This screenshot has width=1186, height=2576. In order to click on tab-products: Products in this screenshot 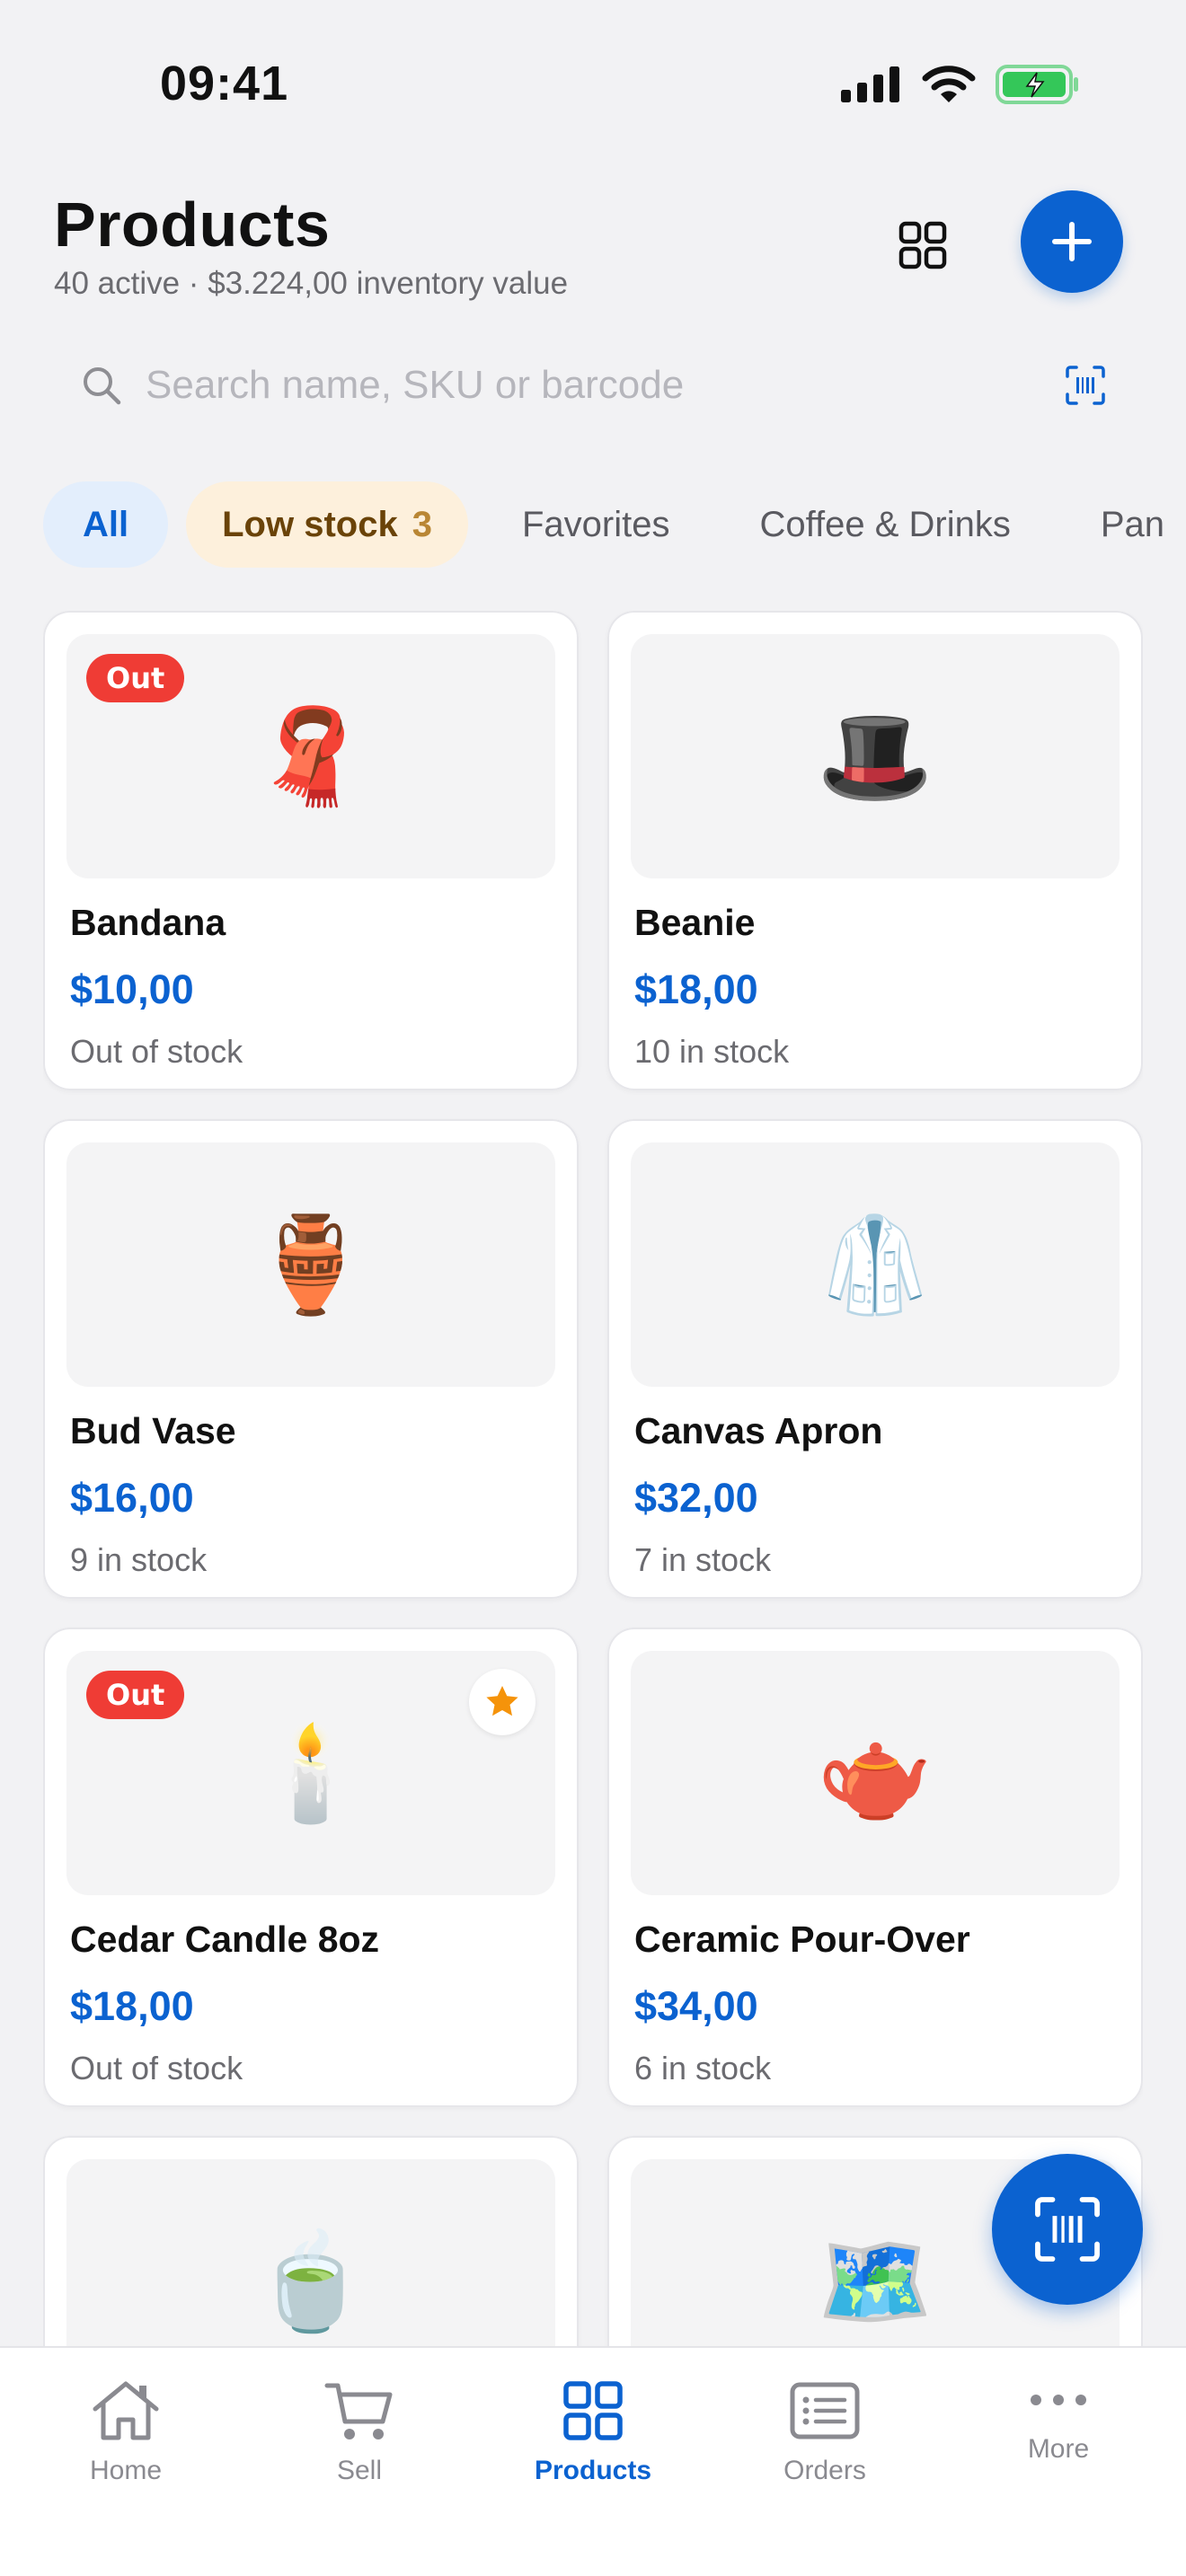, I will do `click(593, 2442)`.